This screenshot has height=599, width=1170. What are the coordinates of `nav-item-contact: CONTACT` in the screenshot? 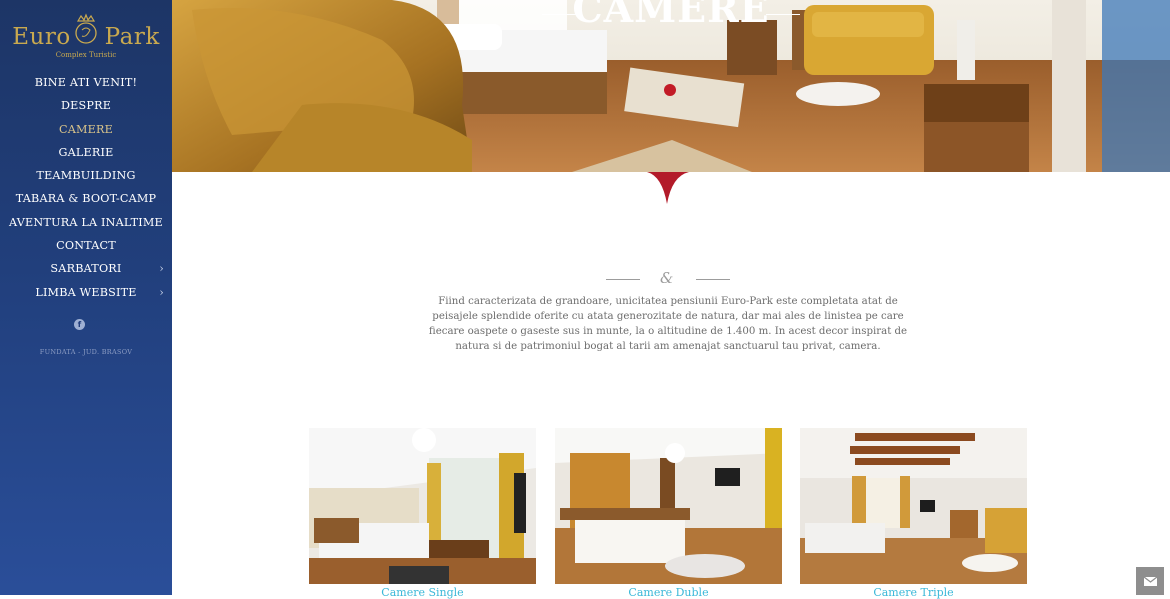 It's located at (86, 245).